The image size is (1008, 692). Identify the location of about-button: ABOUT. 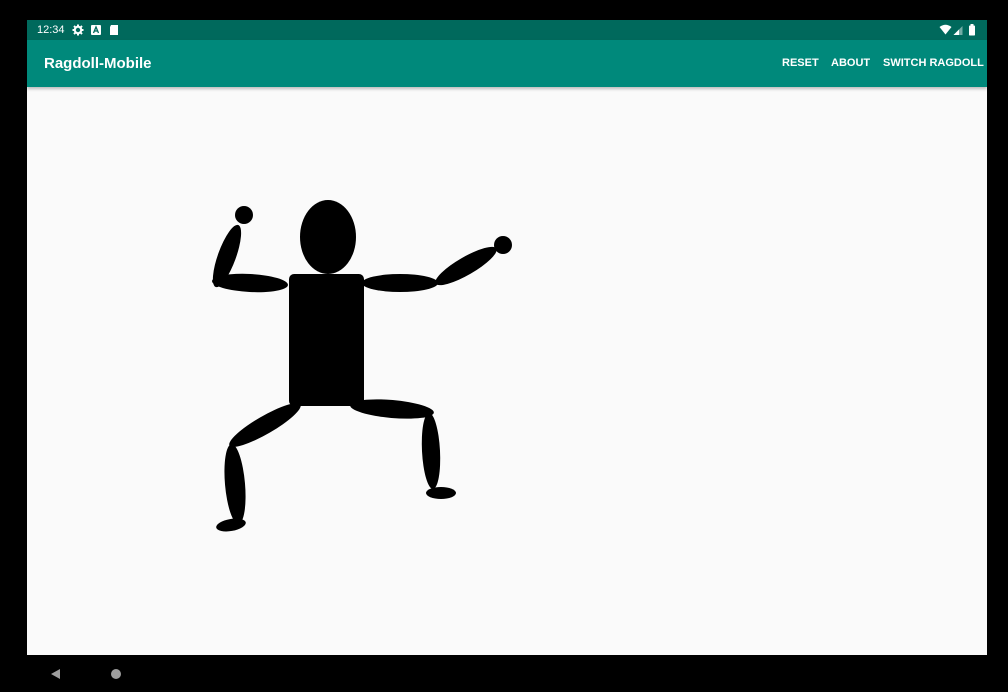
(850, 63).